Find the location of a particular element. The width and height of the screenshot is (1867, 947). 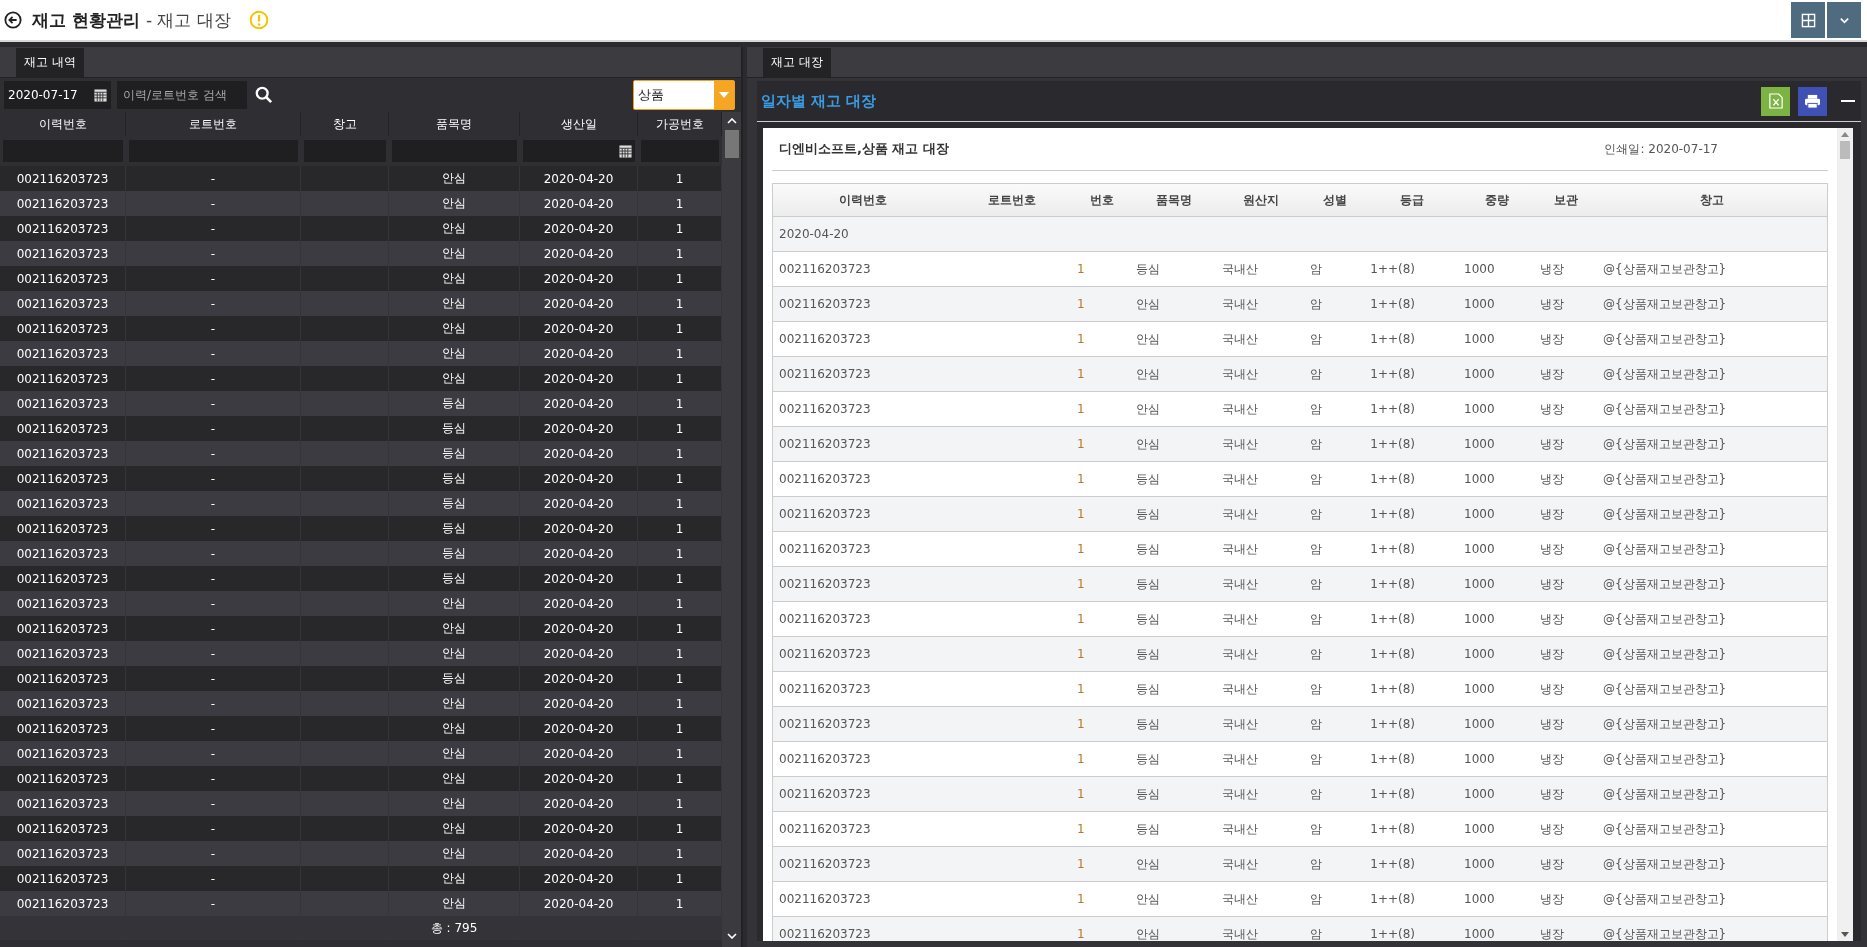

filter-field is located at coordinates (579, 151).